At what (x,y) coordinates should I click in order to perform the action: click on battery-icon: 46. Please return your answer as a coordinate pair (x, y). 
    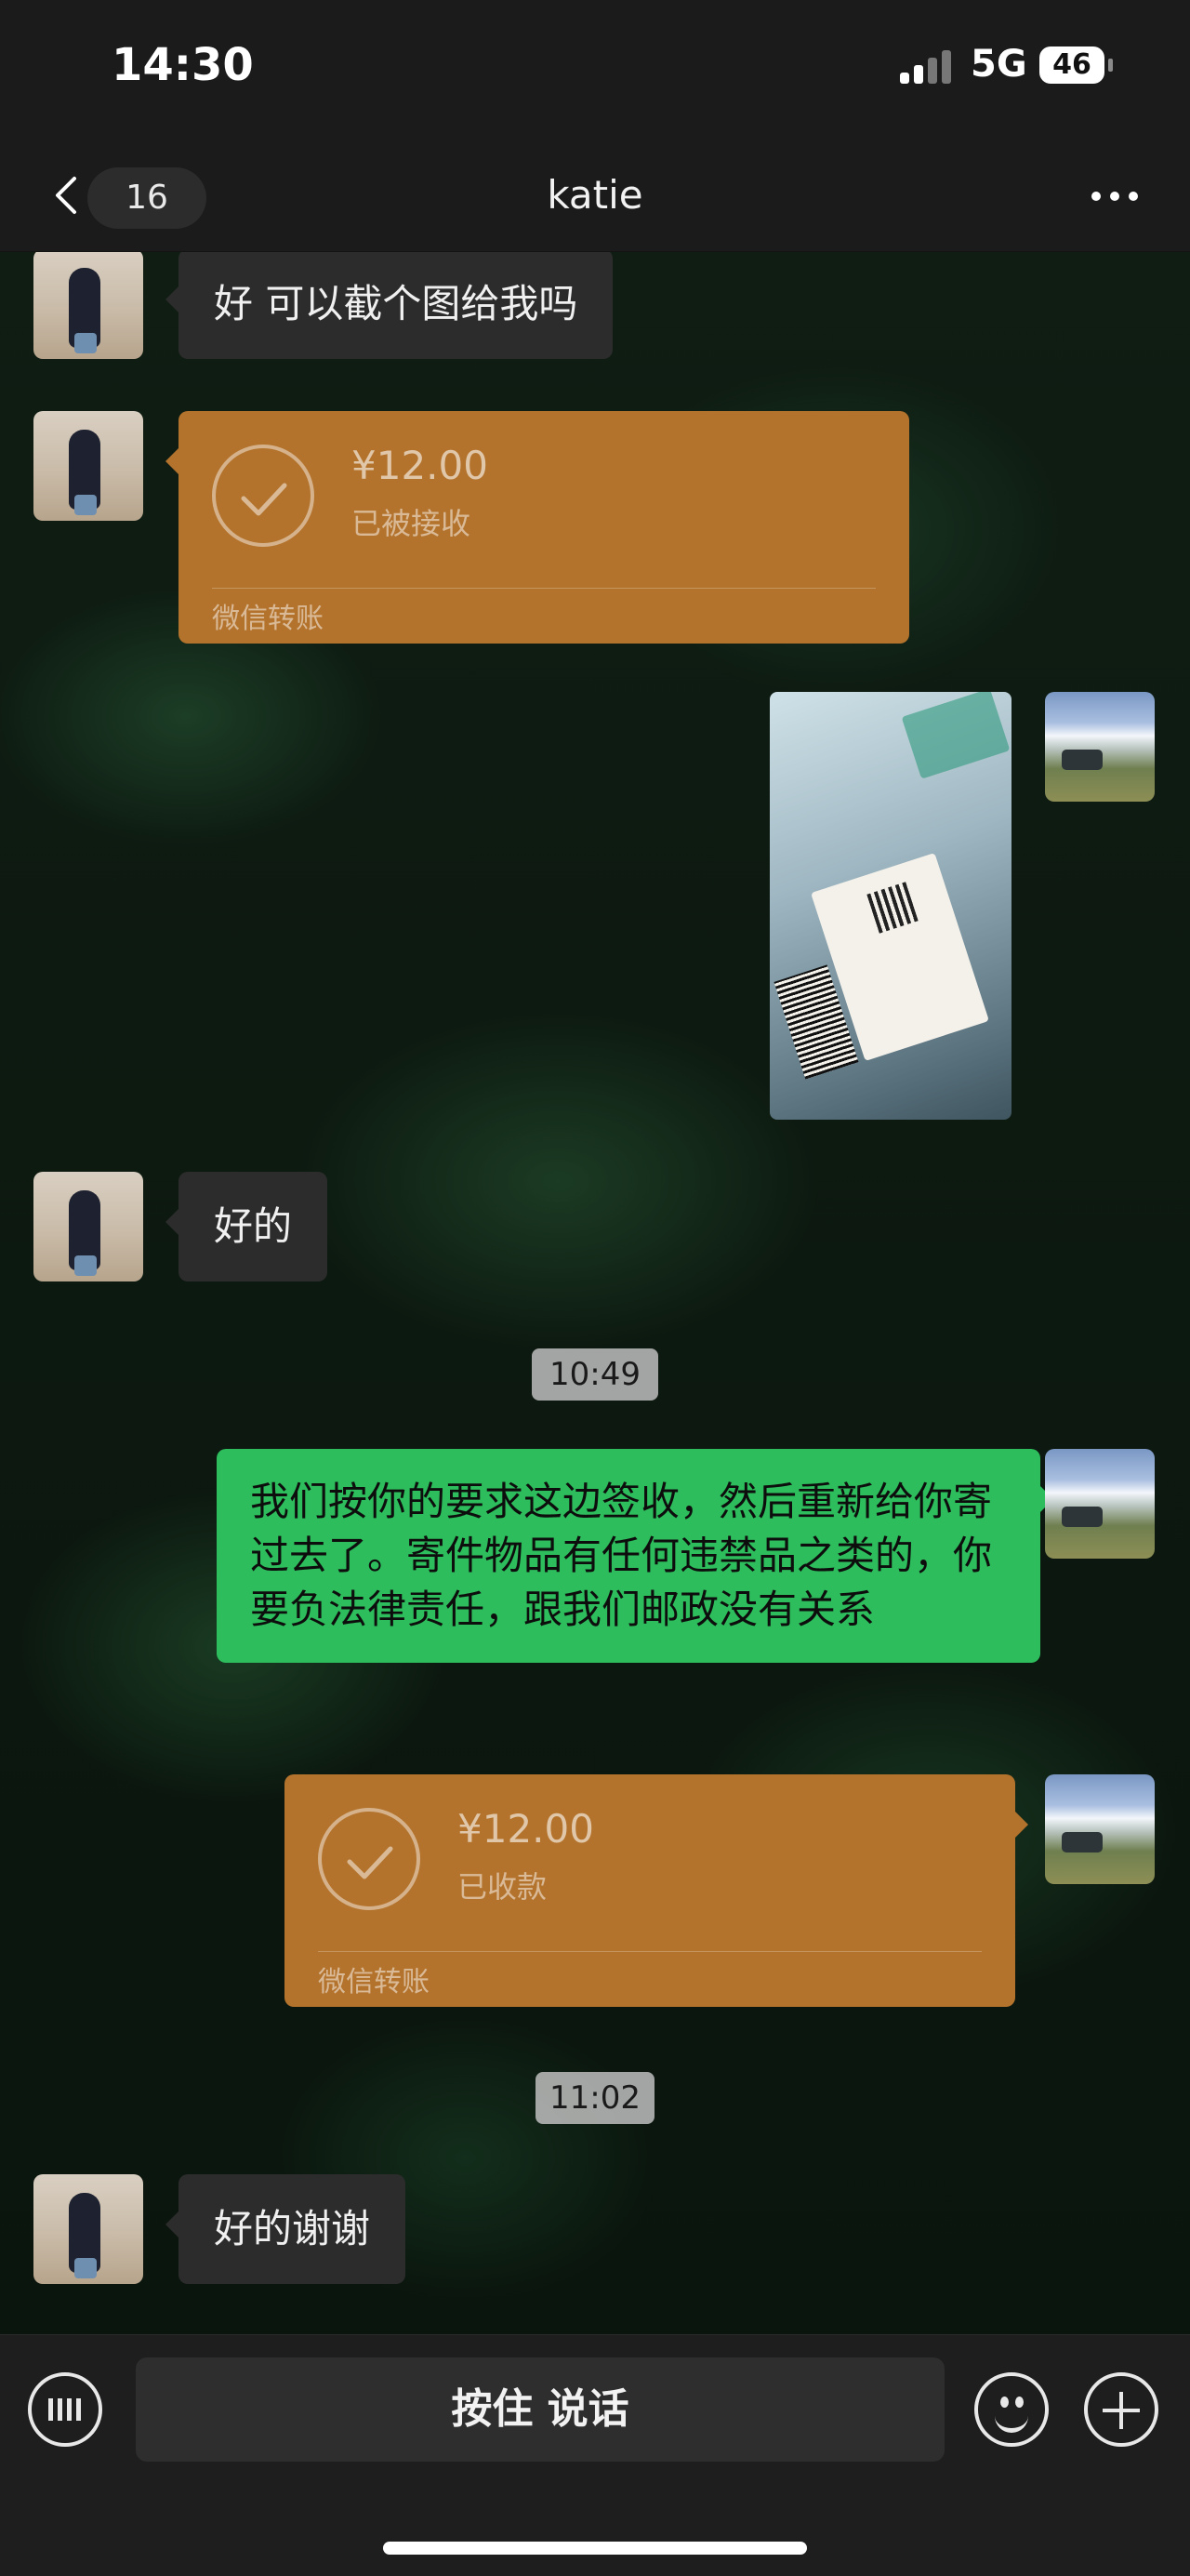
    Looking at the image, I should click on (1071, 65).